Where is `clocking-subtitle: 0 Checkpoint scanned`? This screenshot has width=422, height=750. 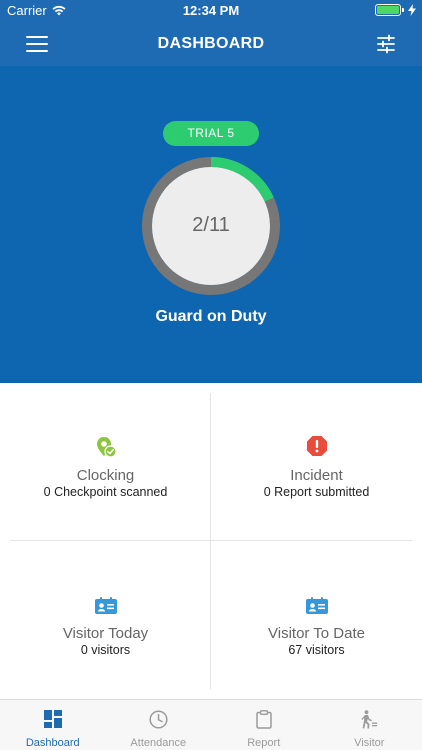 clocking-subtitle: 0 Checkpoint scanned is located at coordinates (105, 492).